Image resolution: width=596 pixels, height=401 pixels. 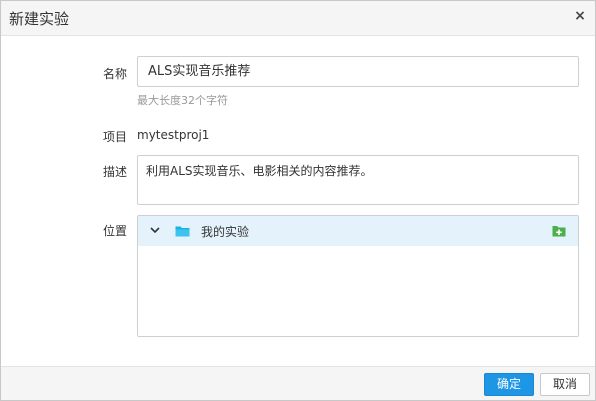 I want to click on name-input: ALS实现音乐推荐, so click(x=358, y=71).